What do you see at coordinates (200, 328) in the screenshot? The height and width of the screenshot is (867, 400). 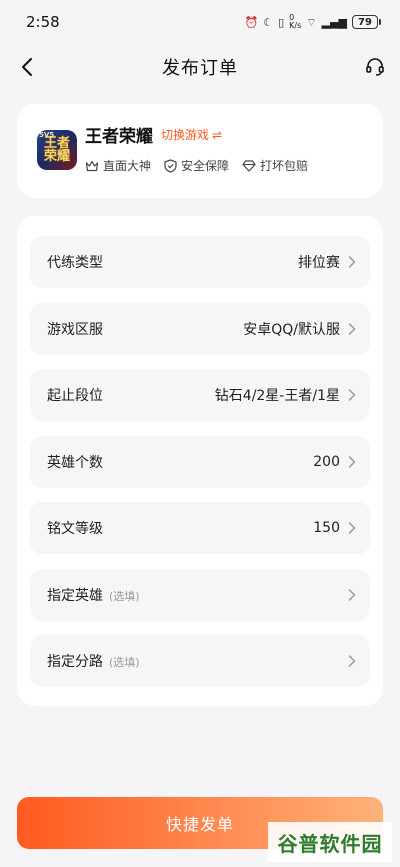 I see `form-row-server: 游戏区服 安卓QQ/默认服` at bounding box center [200, 328].